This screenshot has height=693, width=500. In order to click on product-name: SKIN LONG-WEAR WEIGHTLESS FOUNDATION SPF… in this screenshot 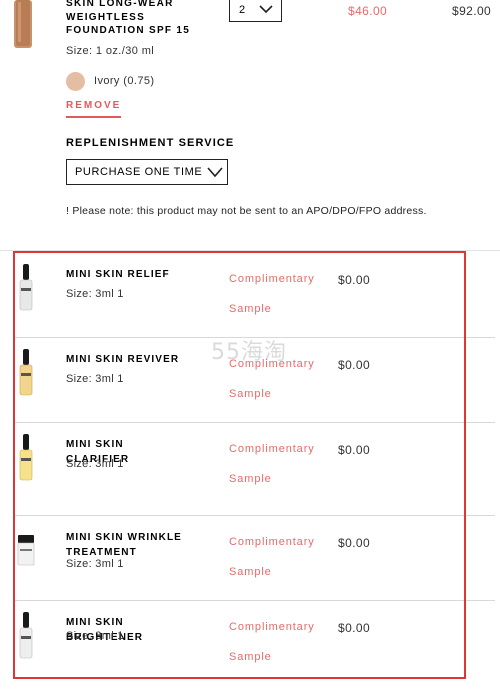, I will do `click(146, 19)`.